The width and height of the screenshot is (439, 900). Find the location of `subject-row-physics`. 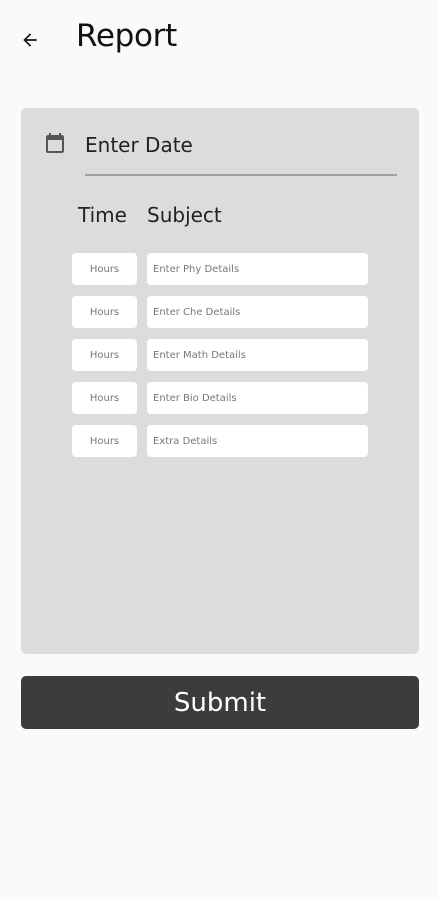

subject-row-physics is located at coordinates (220, 269).